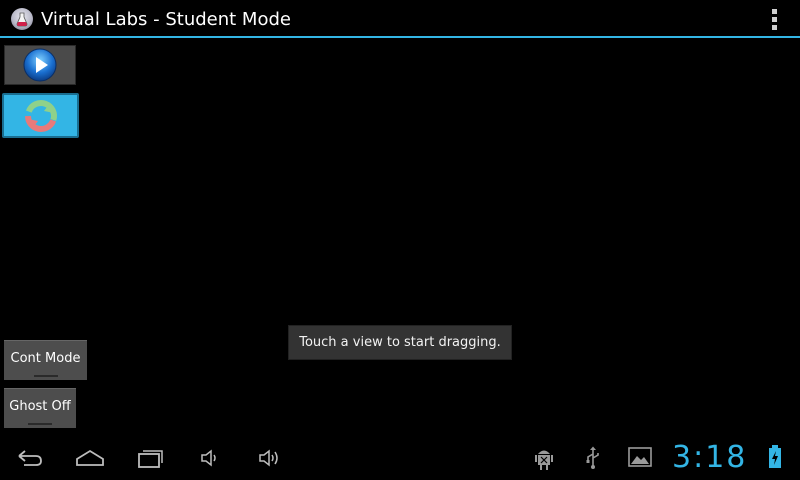 Image resolution: width=800 pixels, height=480 pixels. Describe the element at coordinates (400, 458) in the screenshot. I see `system-bar: 3:18` at that location.